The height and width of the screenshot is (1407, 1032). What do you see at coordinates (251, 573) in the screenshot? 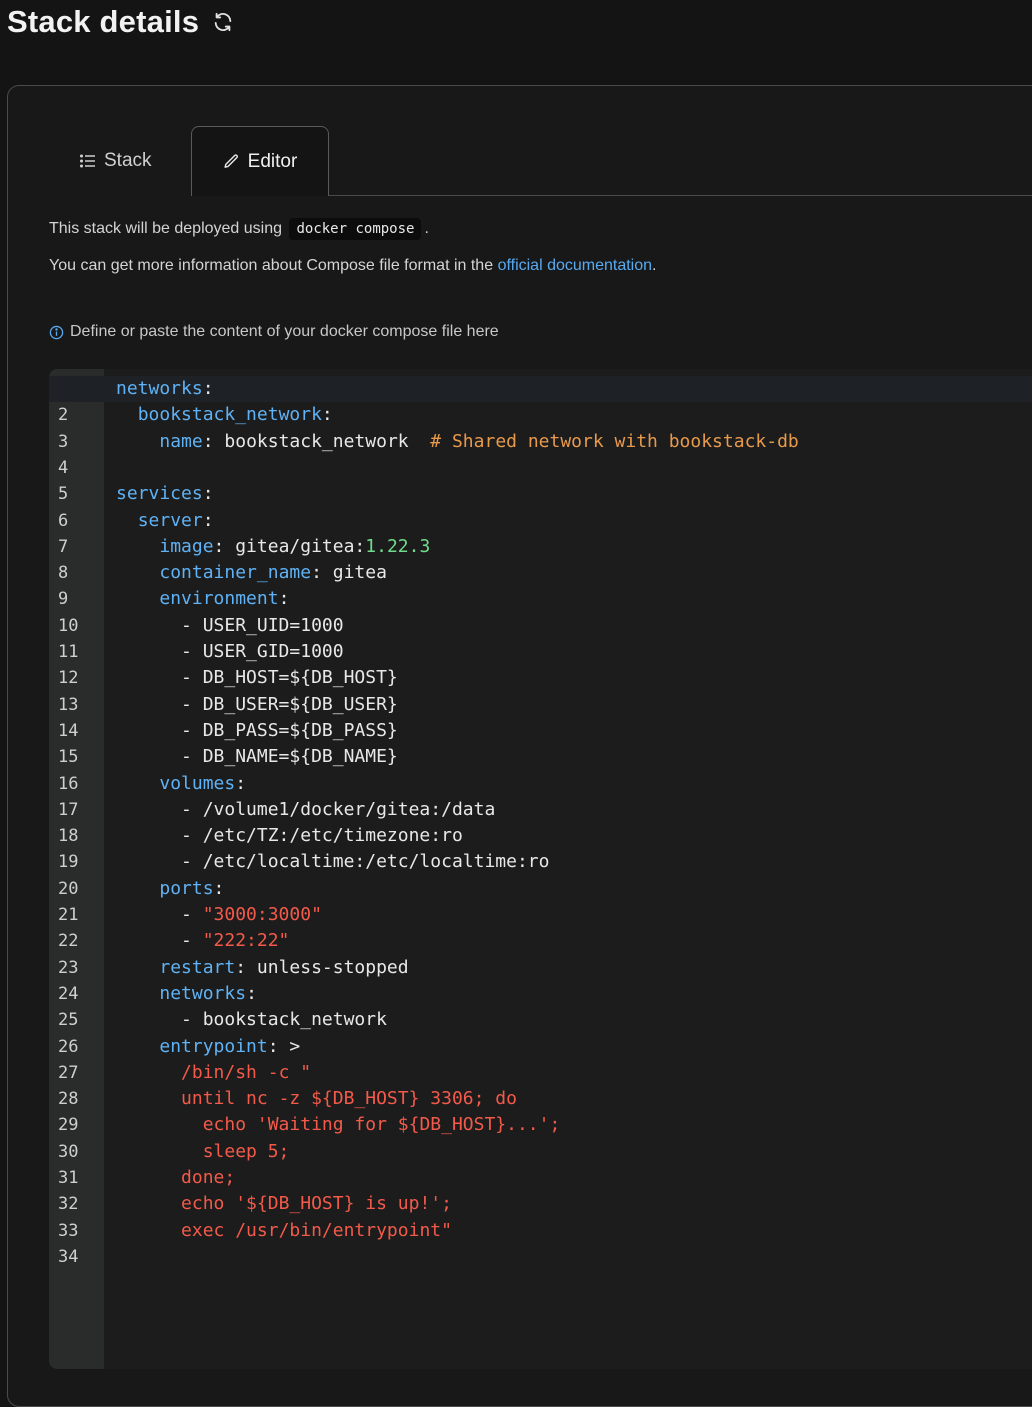
I see `code-line: container_name: gitea` at bounding box center [251, 573].